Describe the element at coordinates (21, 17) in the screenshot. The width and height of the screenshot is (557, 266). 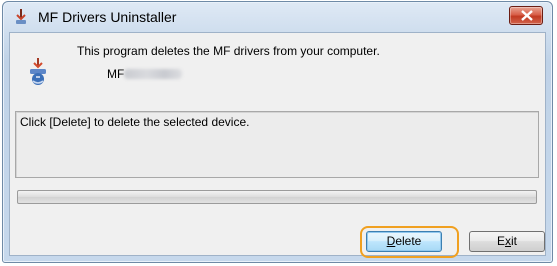
I see `app-icon` at that location.